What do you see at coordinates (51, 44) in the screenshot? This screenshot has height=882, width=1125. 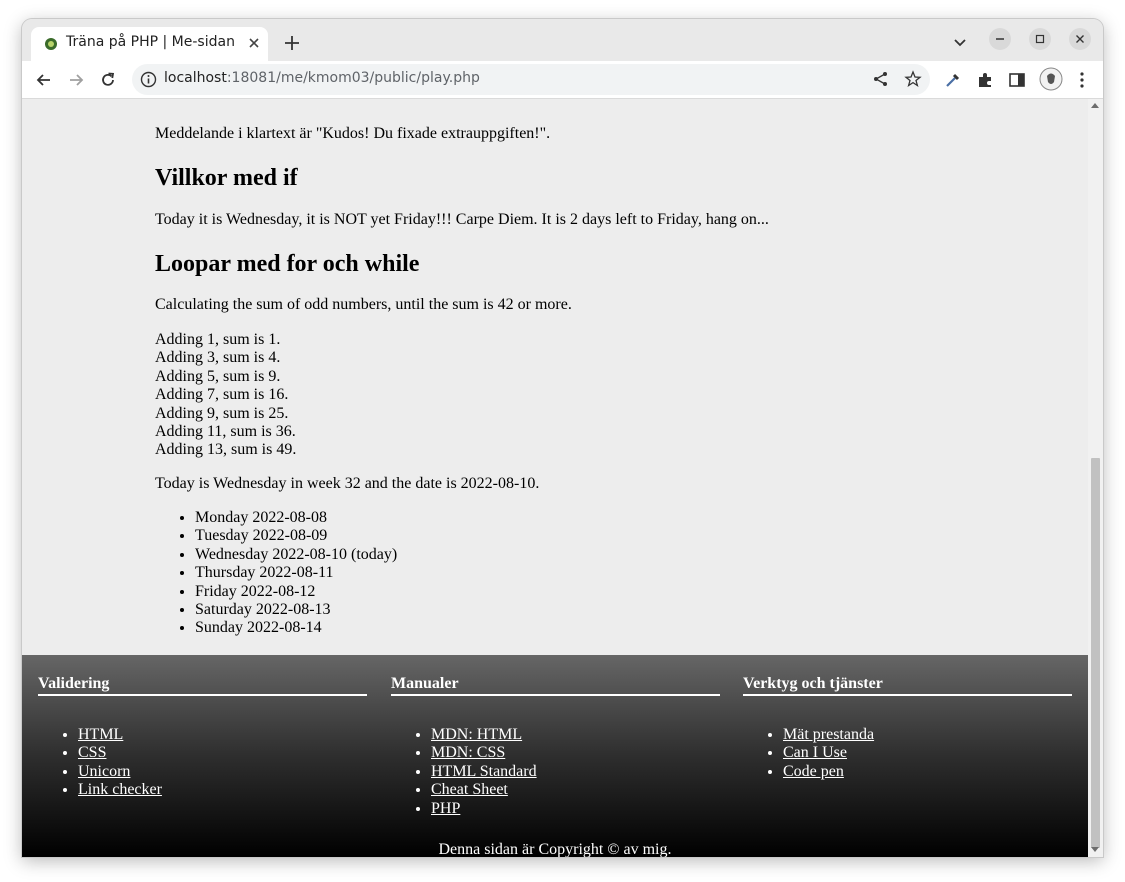 I see `site-favicon-icon` at bounding box center [51, 44].